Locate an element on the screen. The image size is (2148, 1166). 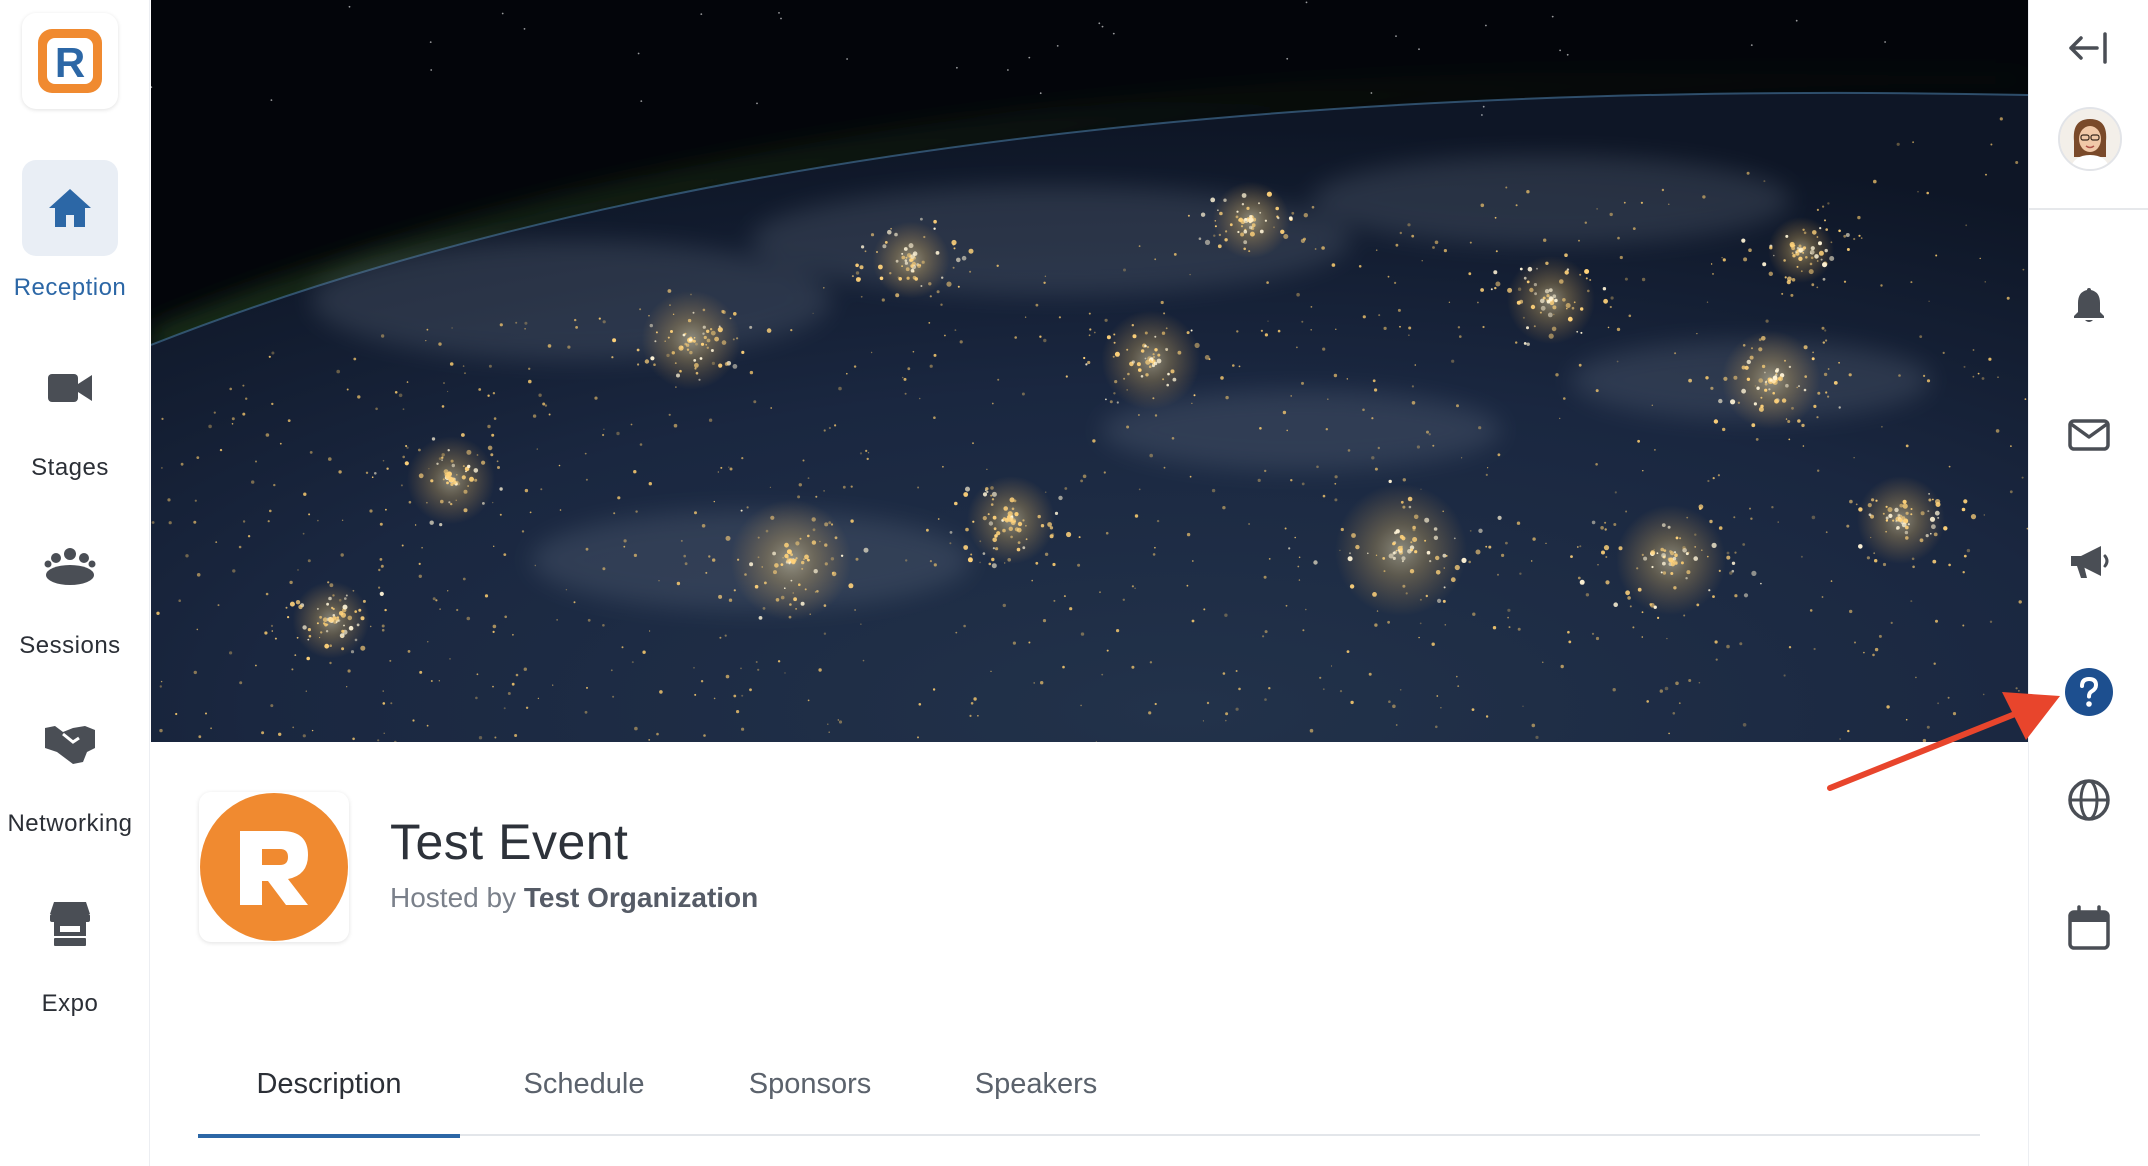
help-icon is located at coordinates (2089, 692).